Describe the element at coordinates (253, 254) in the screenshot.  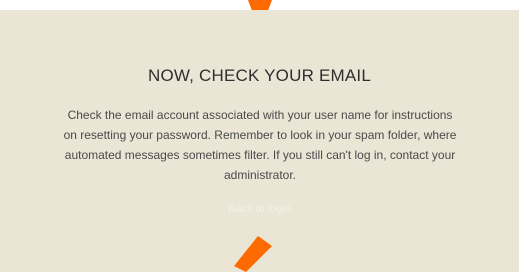
I see `arrow-pointing-up-icon` at that location.